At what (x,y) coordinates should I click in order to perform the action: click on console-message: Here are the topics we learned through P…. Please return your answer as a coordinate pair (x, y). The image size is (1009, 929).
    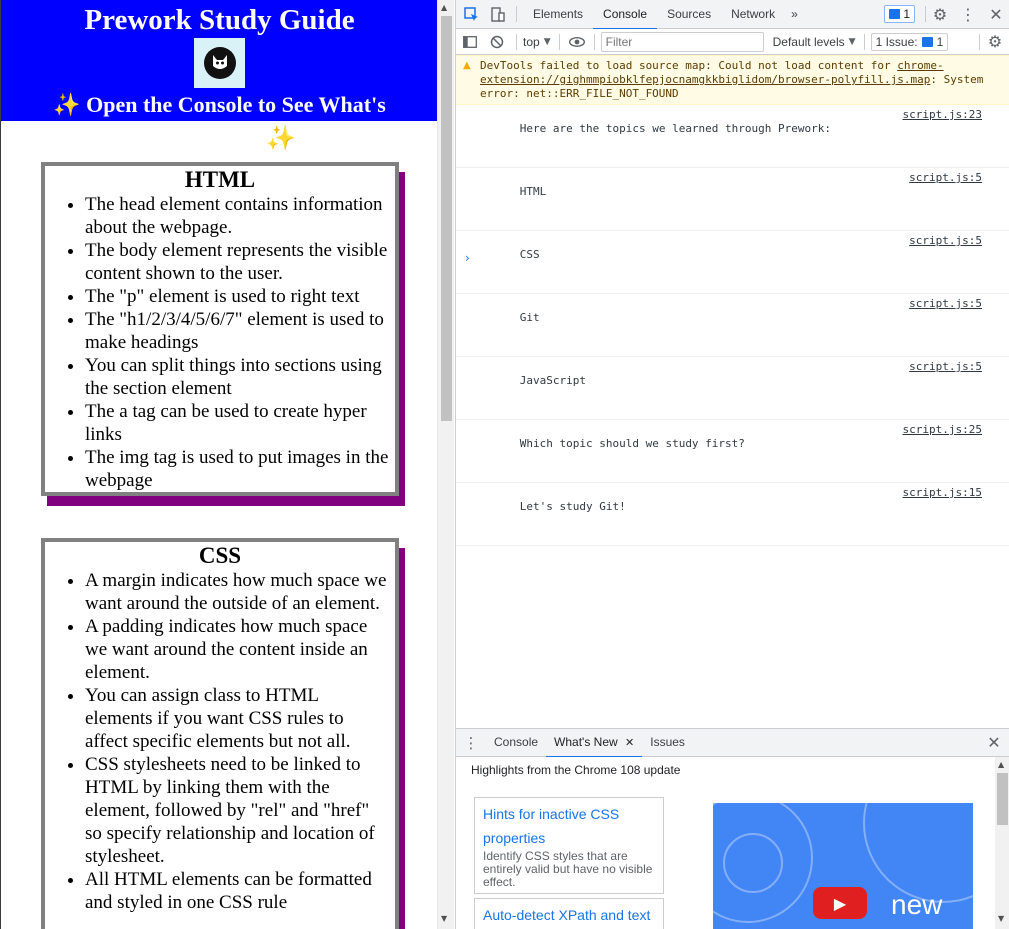
    Looking at the image, I should click on (732, 136).